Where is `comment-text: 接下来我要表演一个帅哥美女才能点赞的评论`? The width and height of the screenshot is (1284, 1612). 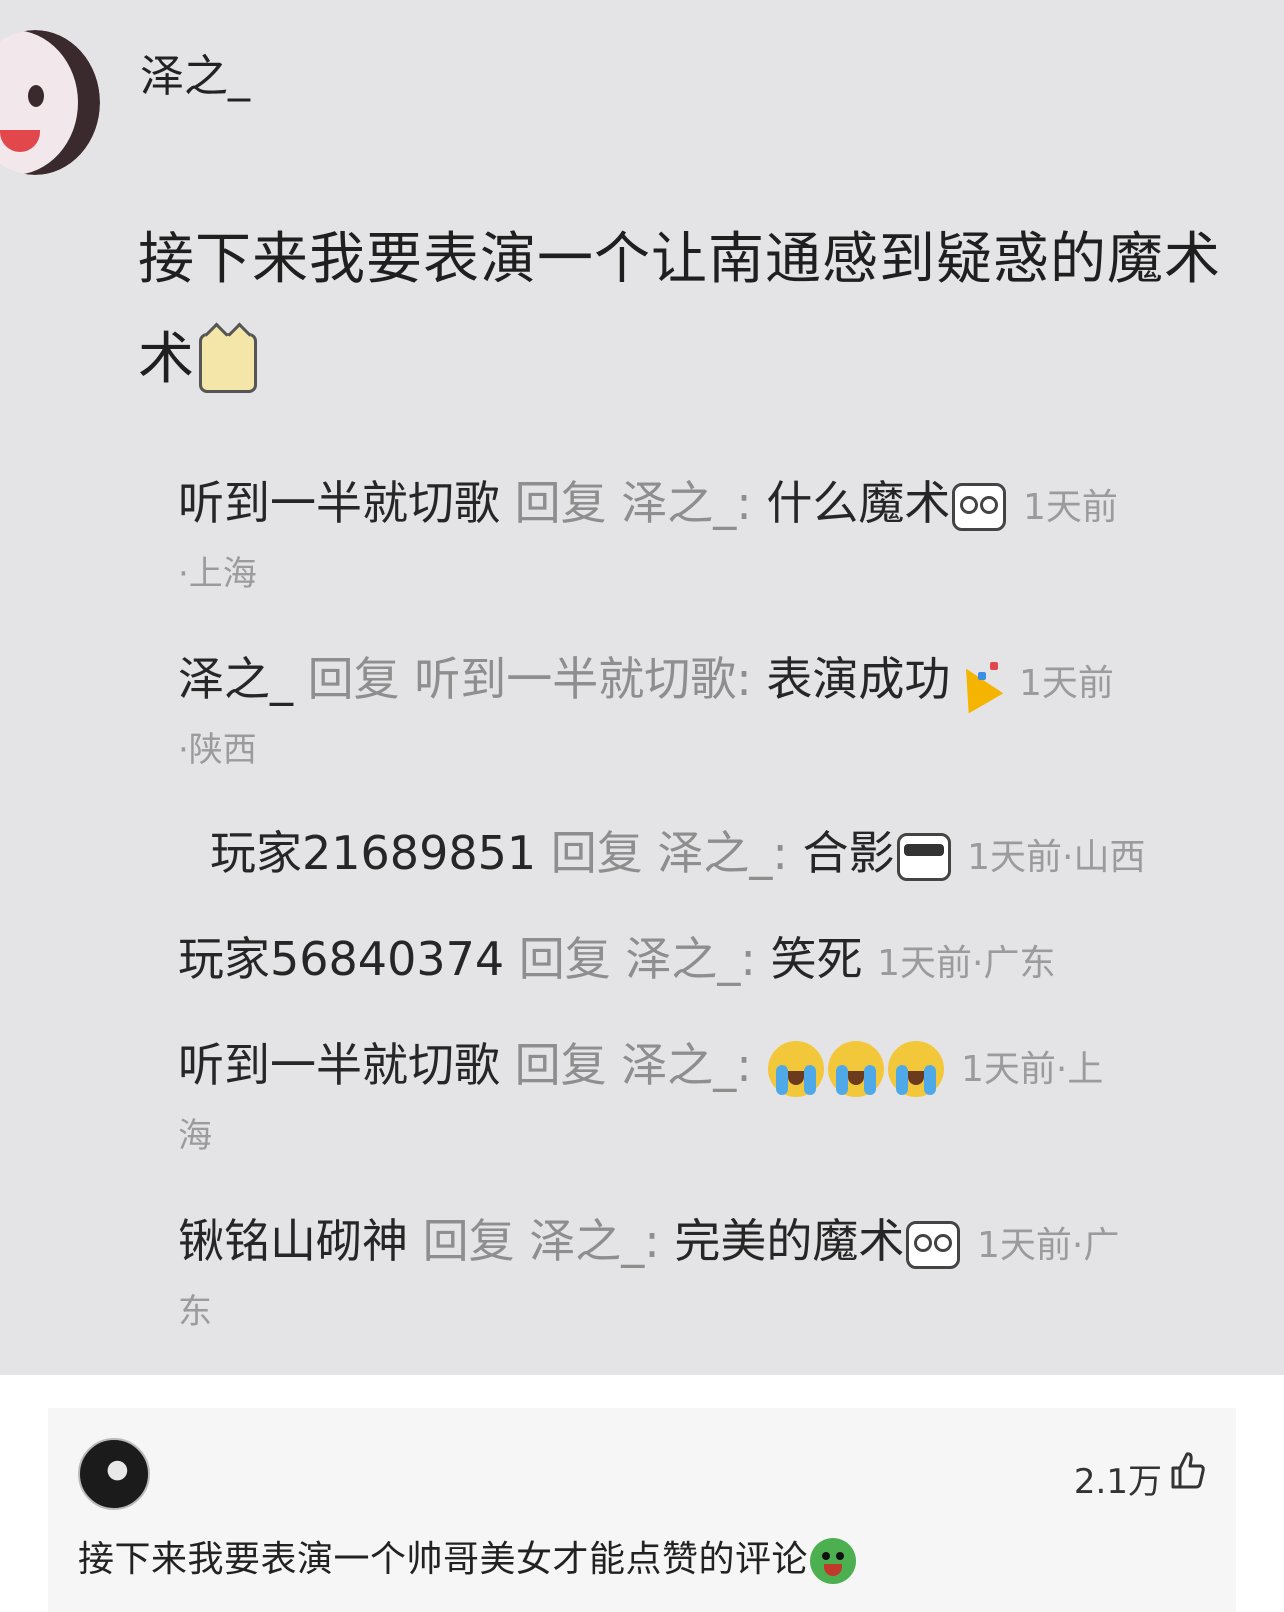 comment-text: 接下来我要表演一个帅哥美女才能点赞的评论 is located at coordinates (467, 1557).